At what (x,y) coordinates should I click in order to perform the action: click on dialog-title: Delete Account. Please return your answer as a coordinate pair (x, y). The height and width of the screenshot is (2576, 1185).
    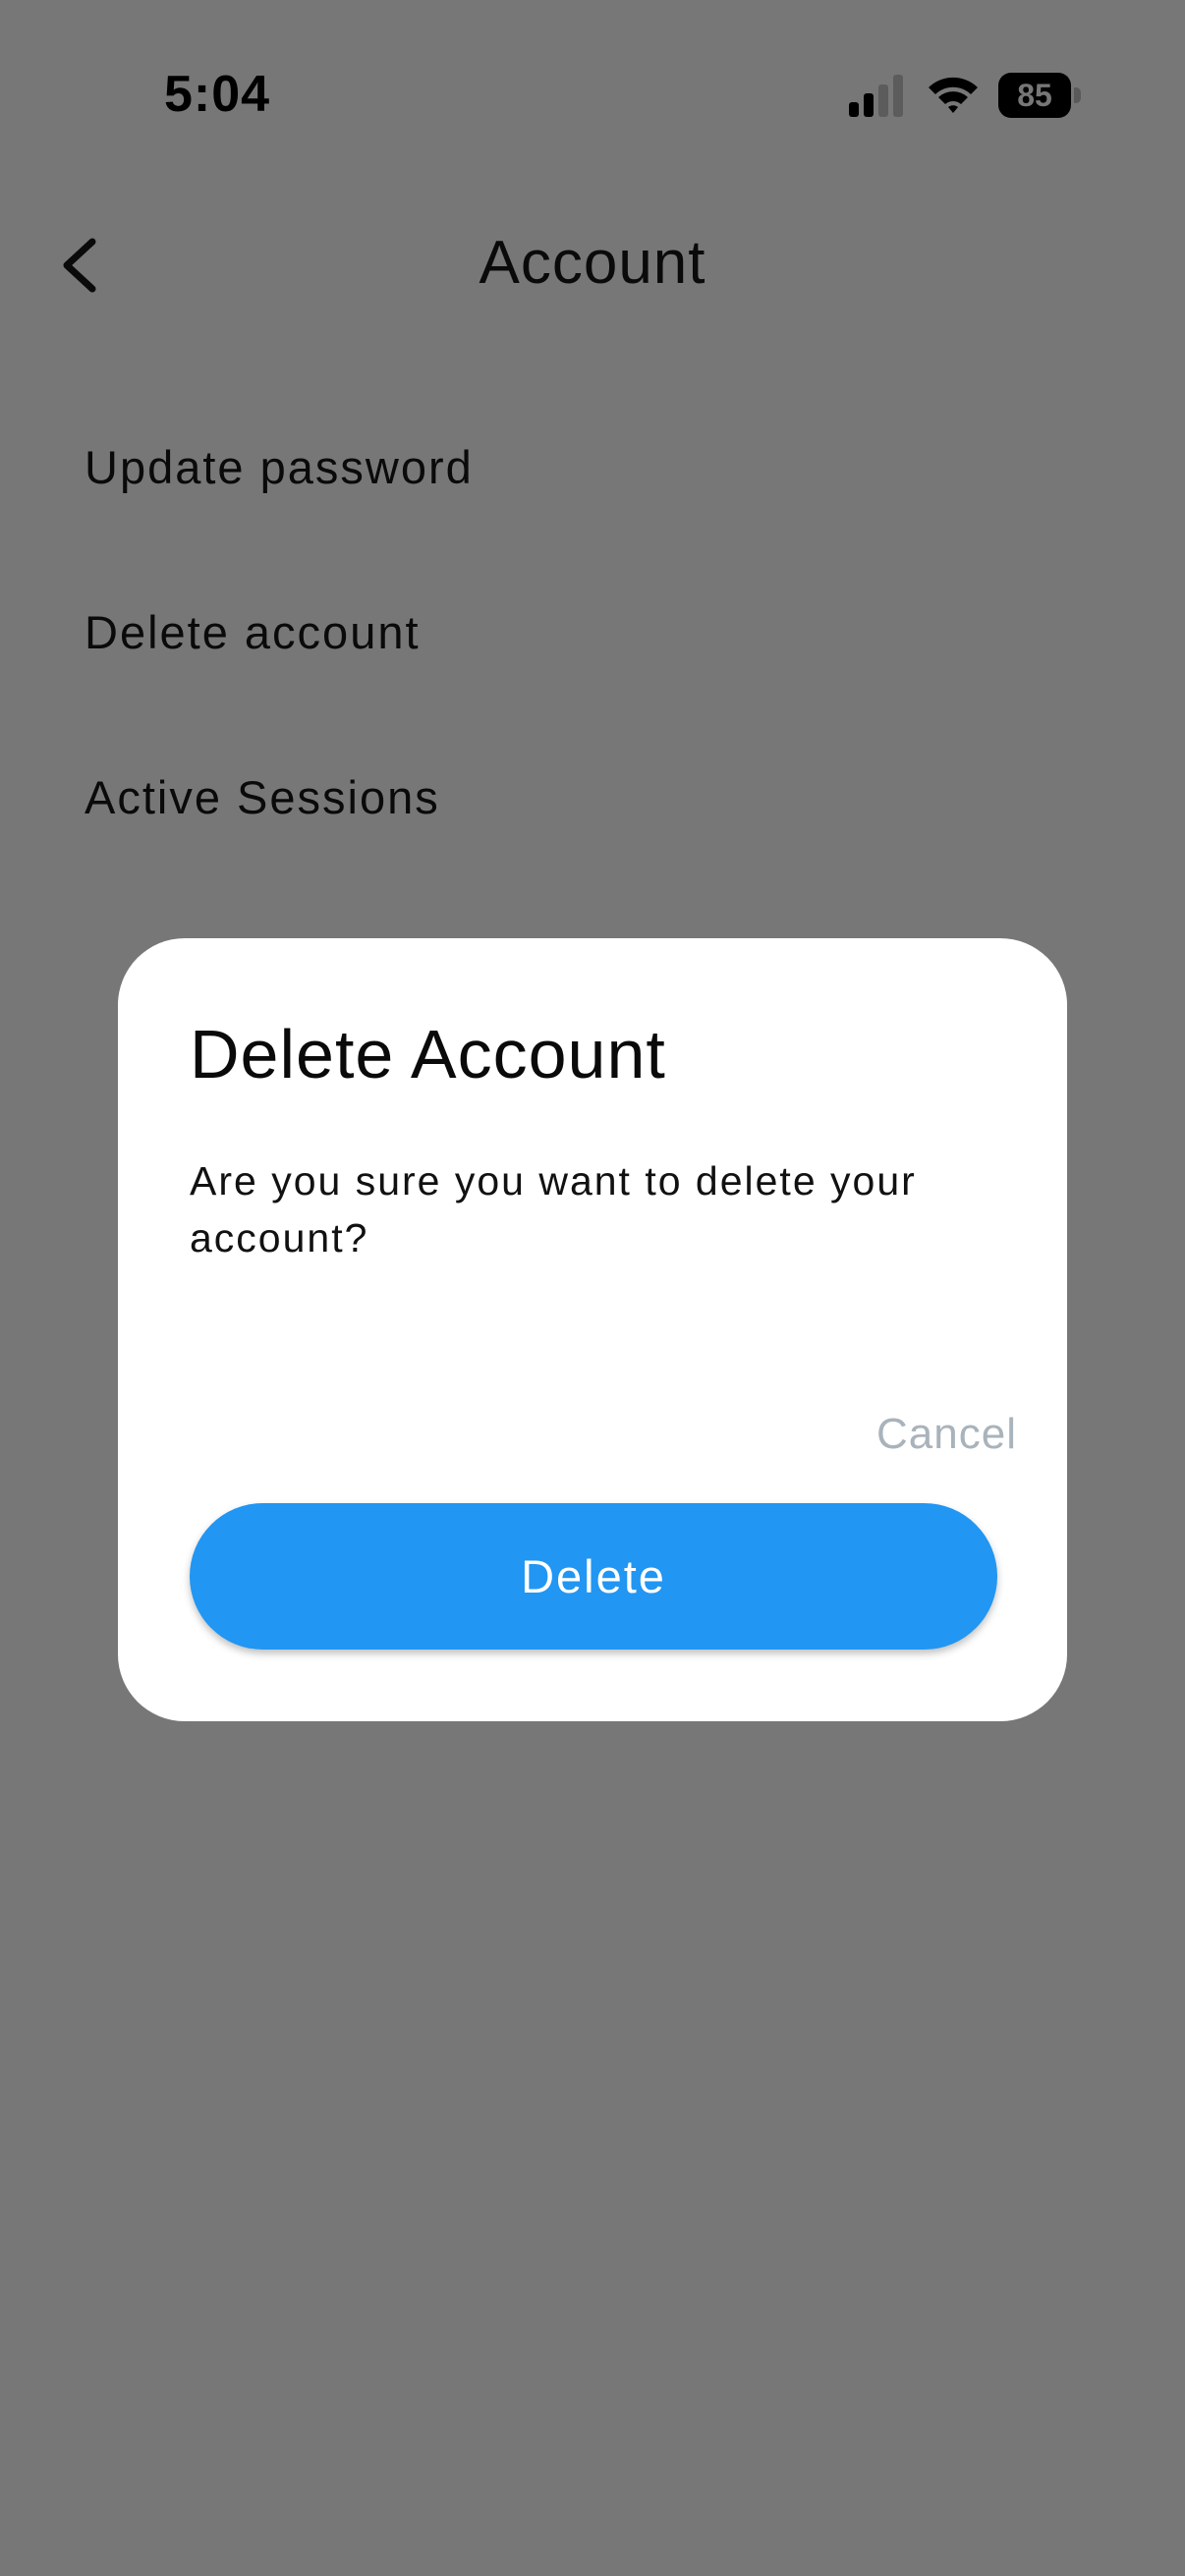
    Looking at the image, I should click on (428, 1054).